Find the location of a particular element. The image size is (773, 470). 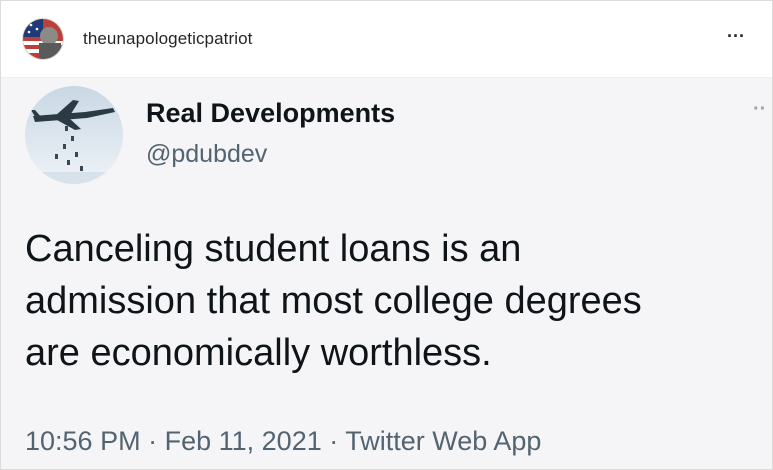

tweet-time: 10:56 PM is located at coordinates (83, 441).